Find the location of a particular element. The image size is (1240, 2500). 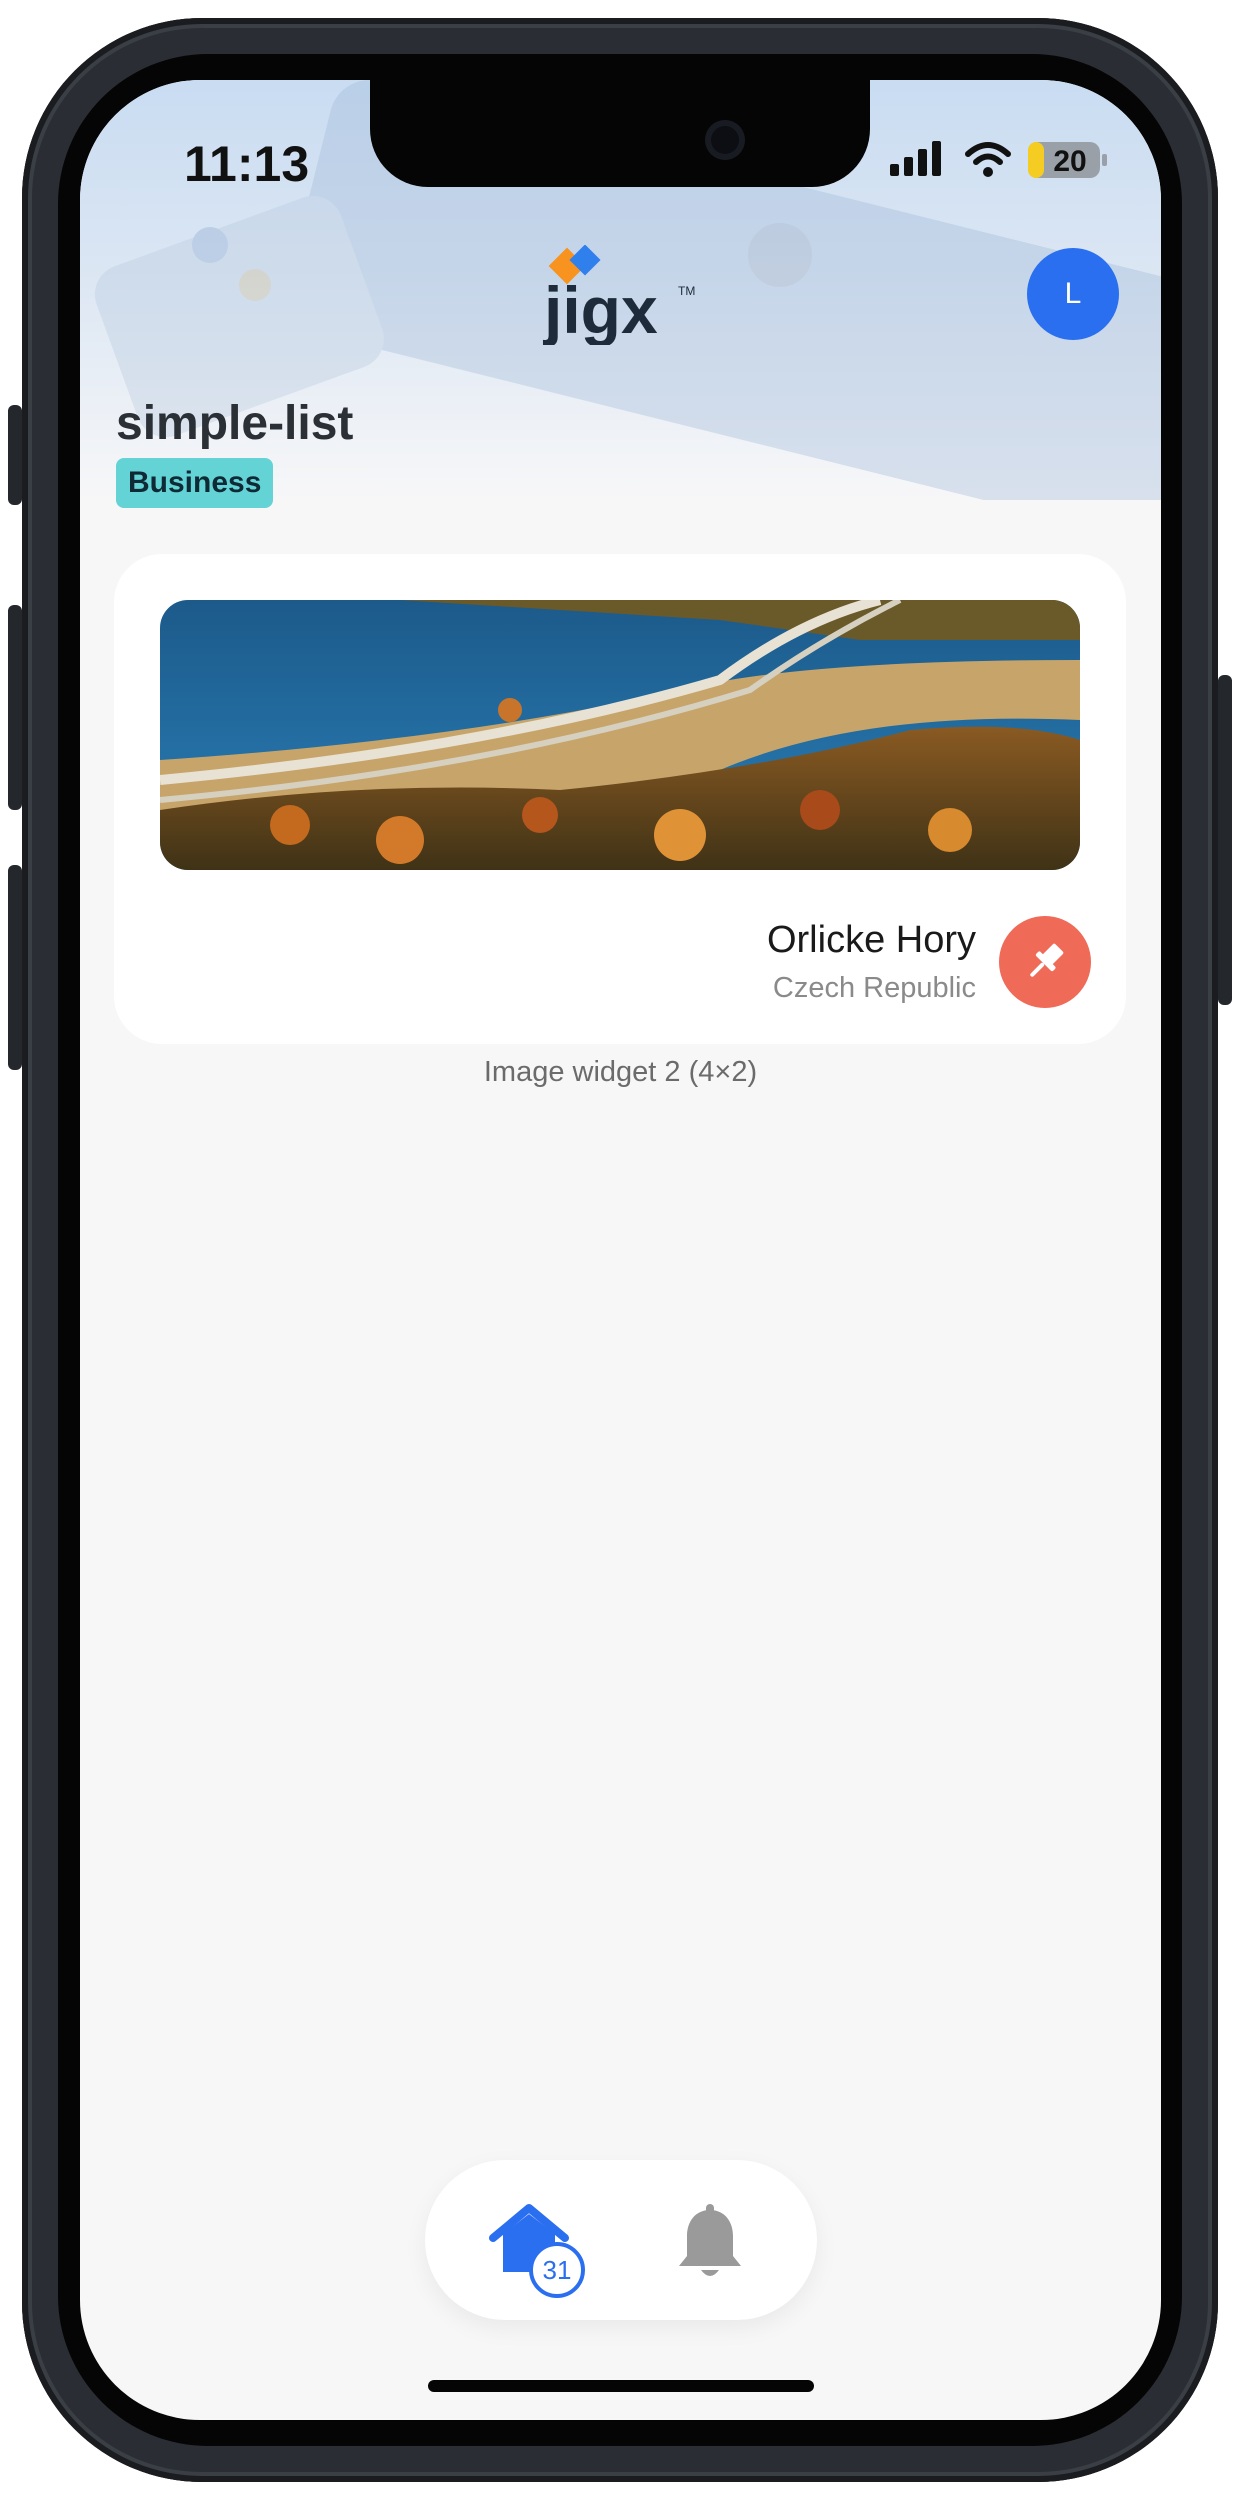

battery-level-text: 20 is located at coordinates (1069, 161).